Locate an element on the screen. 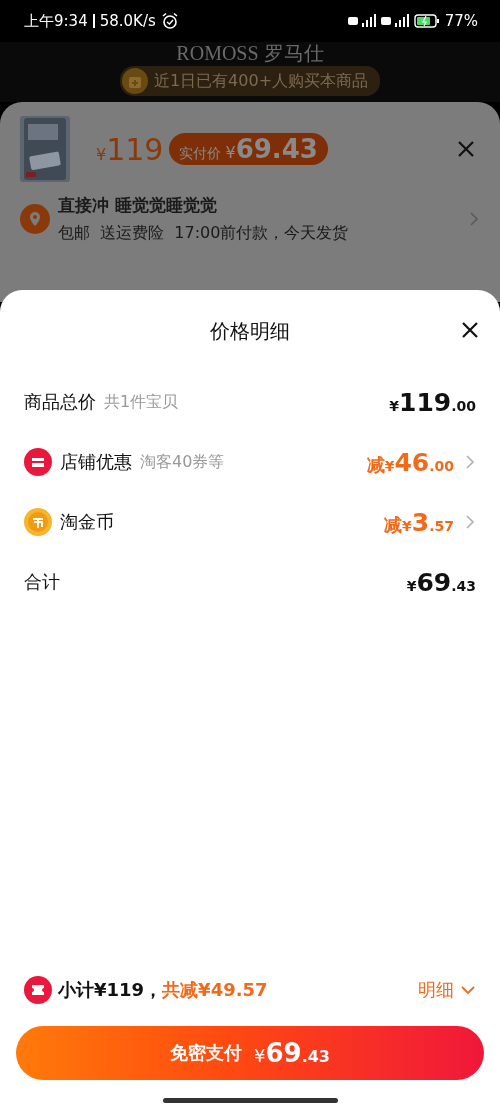 This screenshot has height=1111, width=500. row-label: 商品总价 is located at coordinates (60, 402).